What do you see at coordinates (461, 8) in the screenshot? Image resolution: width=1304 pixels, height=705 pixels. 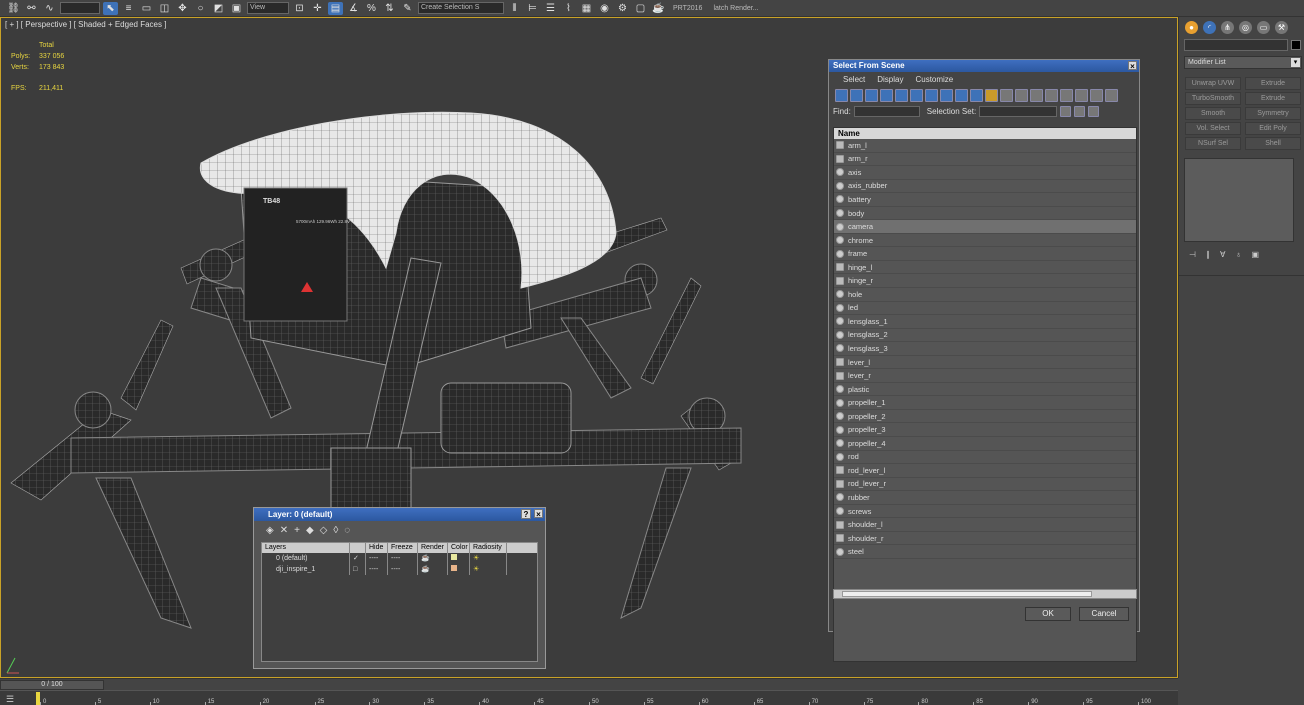 I see `named-selection-set-input: Create Selection S` at bounding box center [461, 8].